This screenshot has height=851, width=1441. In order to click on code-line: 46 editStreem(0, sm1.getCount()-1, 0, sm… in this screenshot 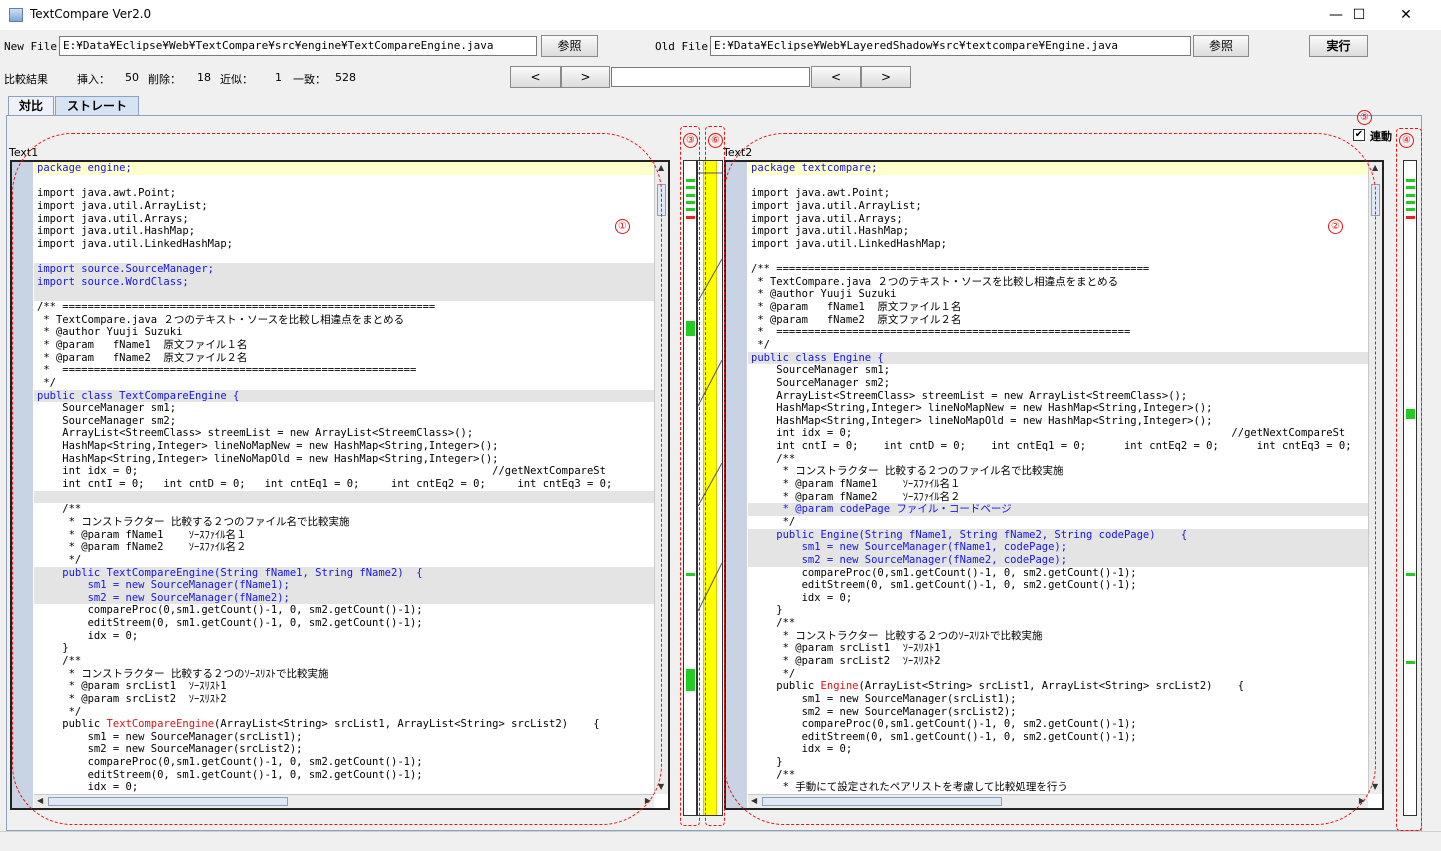, I will do `click(1058, 737)`.